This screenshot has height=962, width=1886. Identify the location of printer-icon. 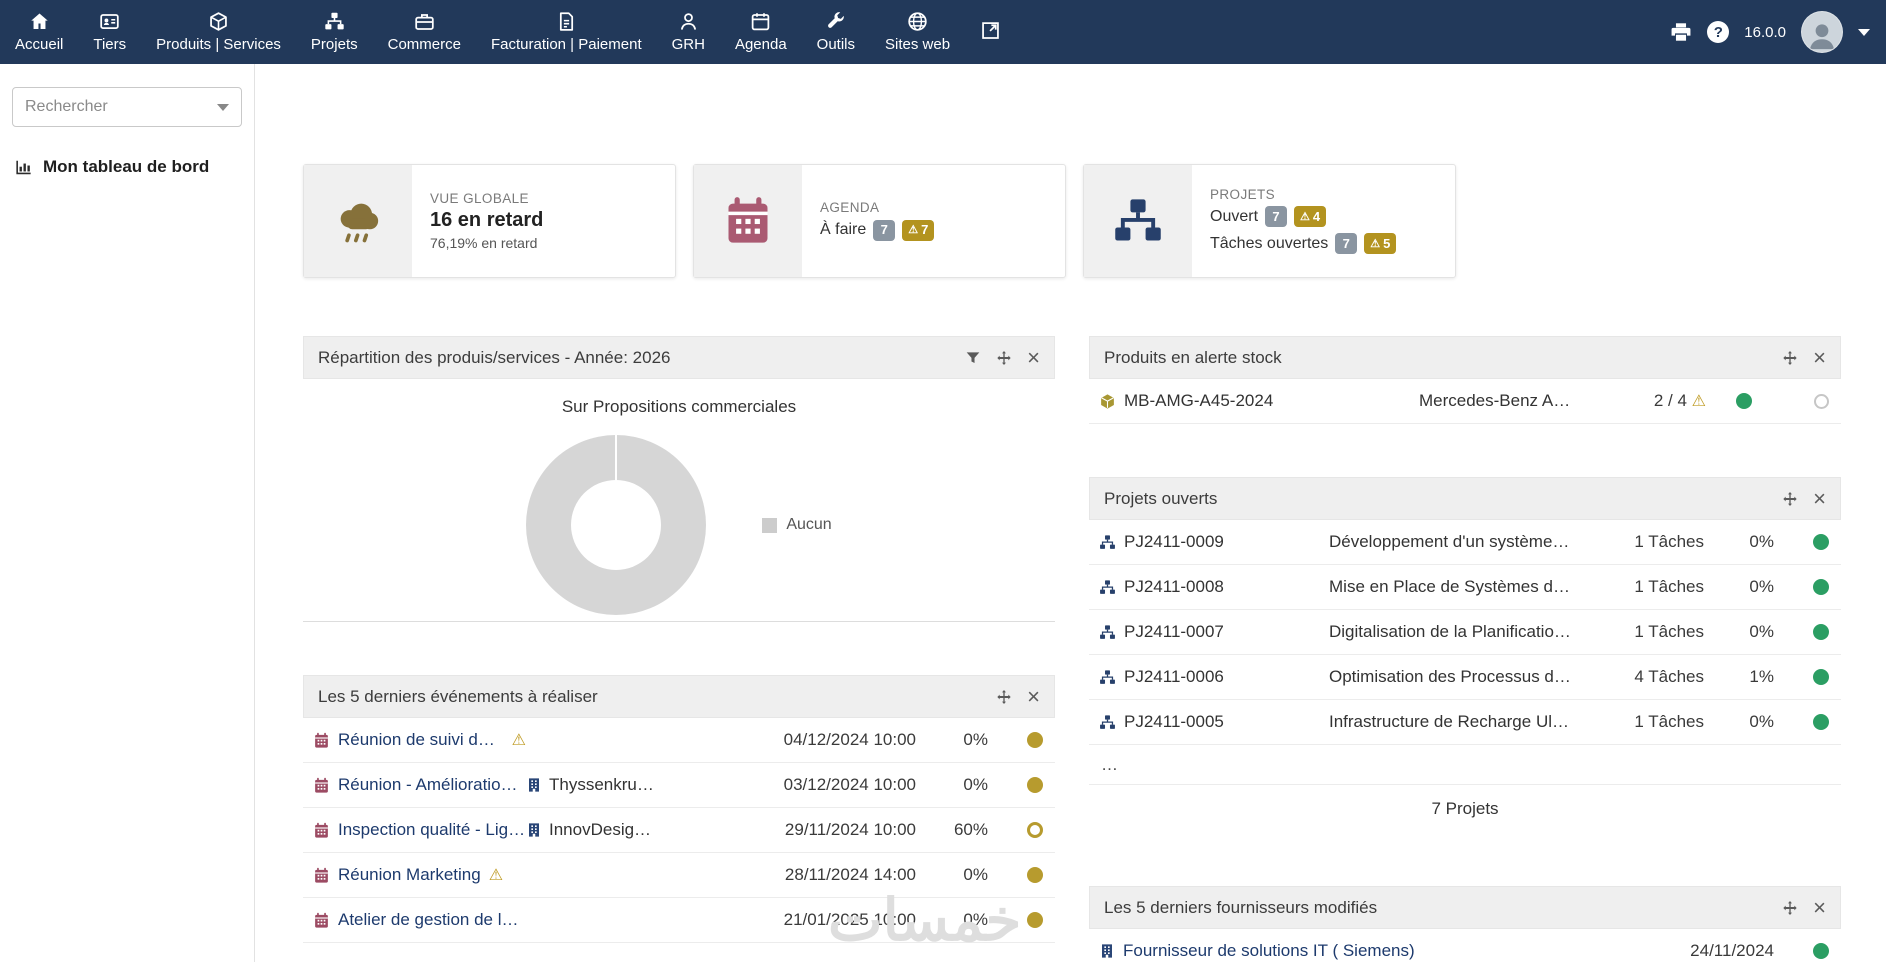
(1681, 32).